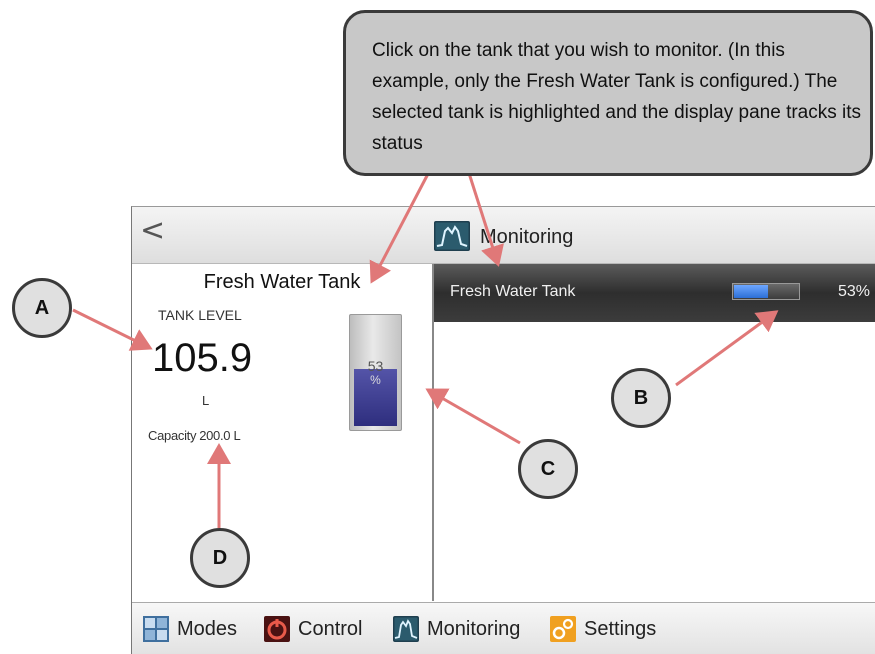 This screenshot has height=654, width=875. What do you see at coordinates (112, 329) in the screenshot?
I see `arrow-a` at bounding box center [112, 329].